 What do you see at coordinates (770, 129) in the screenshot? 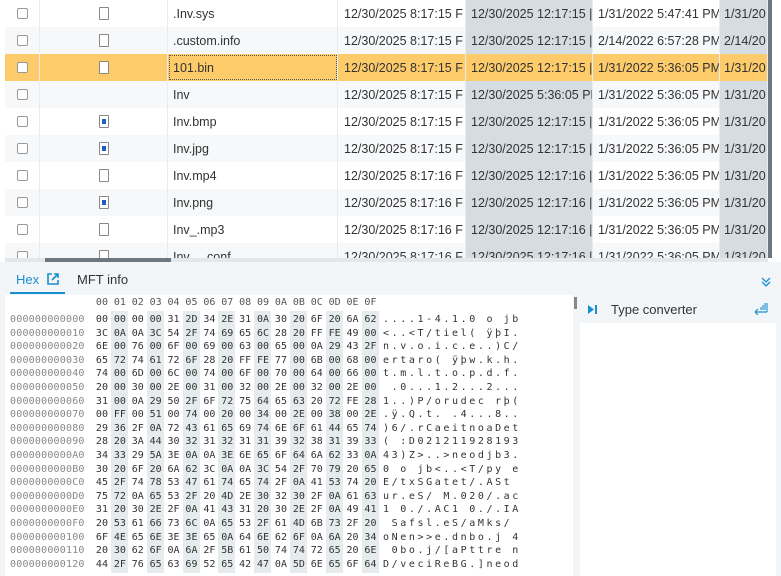
I see `vertical-scrollbar` at bounding box center [770, 129].